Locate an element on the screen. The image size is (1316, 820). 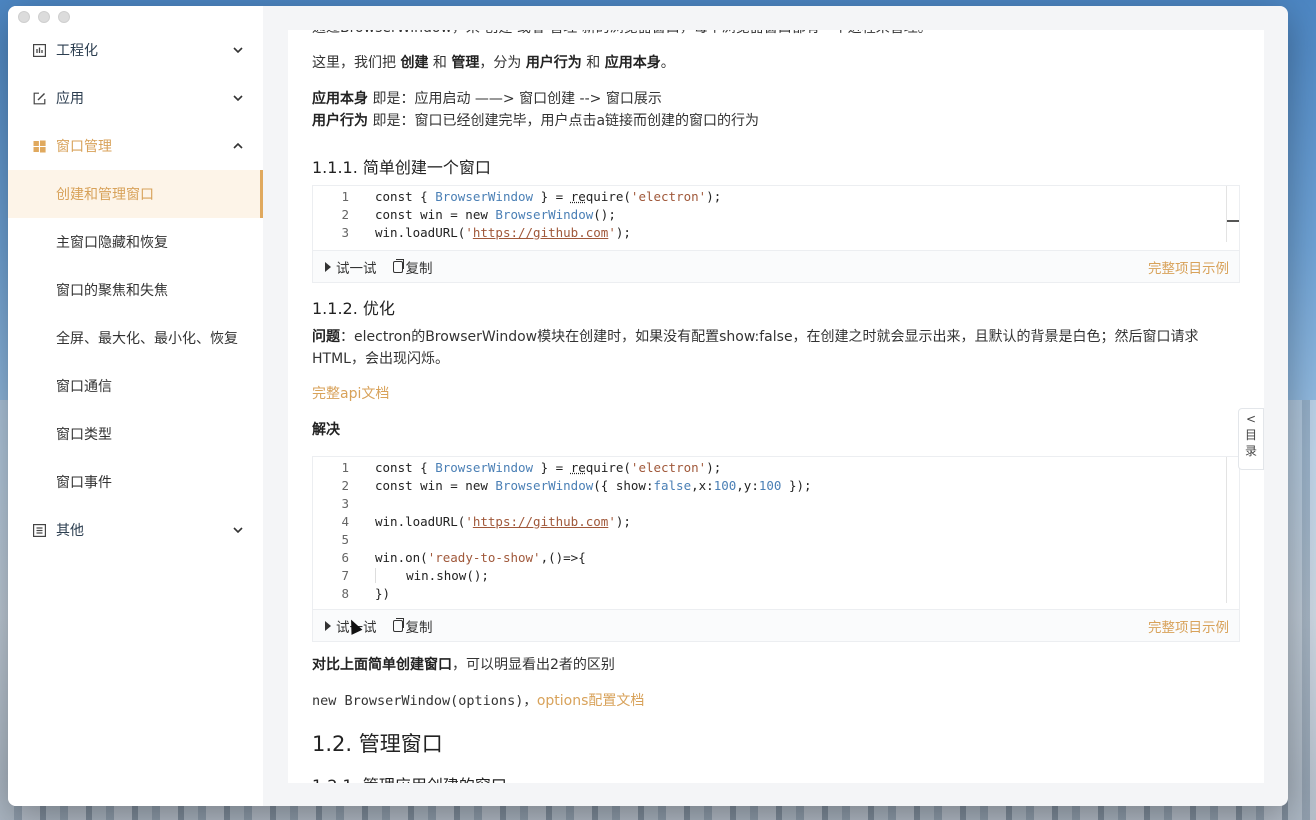
line-number: 6 is located at coordinates (345, 557).